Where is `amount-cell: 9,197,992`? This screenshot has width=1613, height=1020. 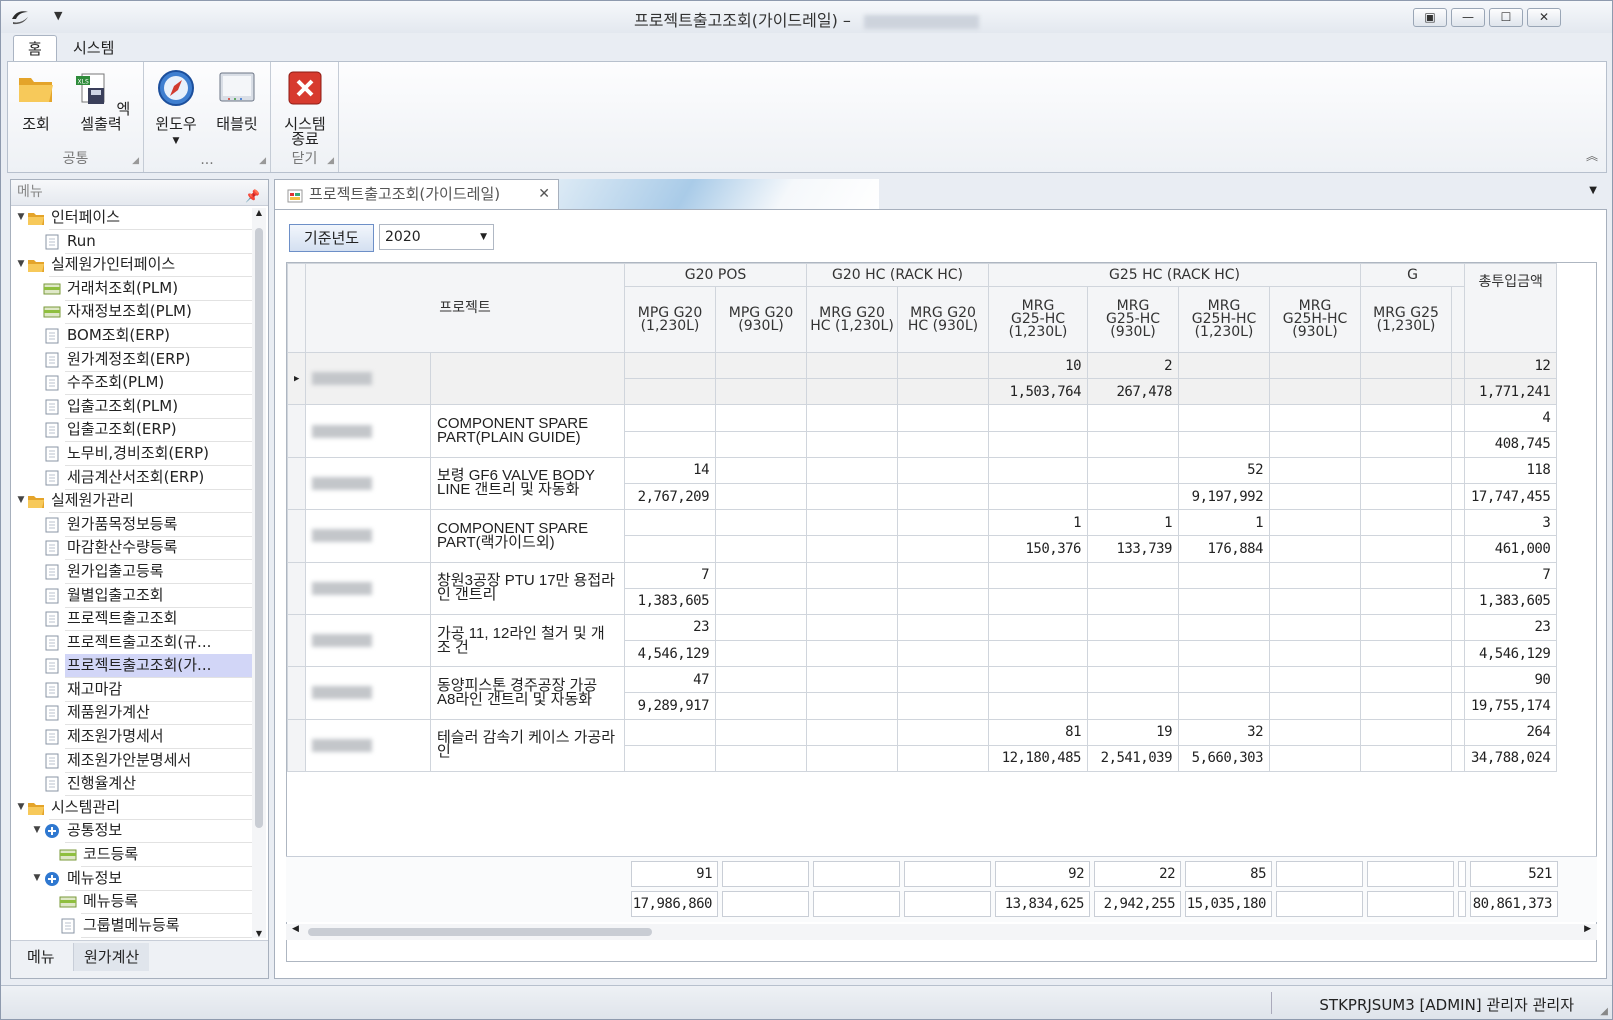
amount-cell: 9,197,992 is located at coordinates (1224, 496).